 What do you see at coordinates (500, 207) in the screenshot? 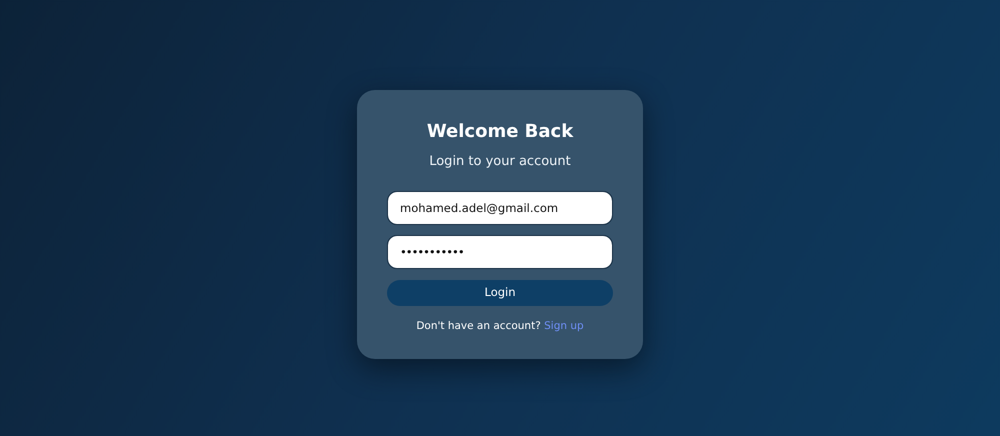
I see `email-field: mohamed.adel@gmail.com` at bounding box center [500, 207].